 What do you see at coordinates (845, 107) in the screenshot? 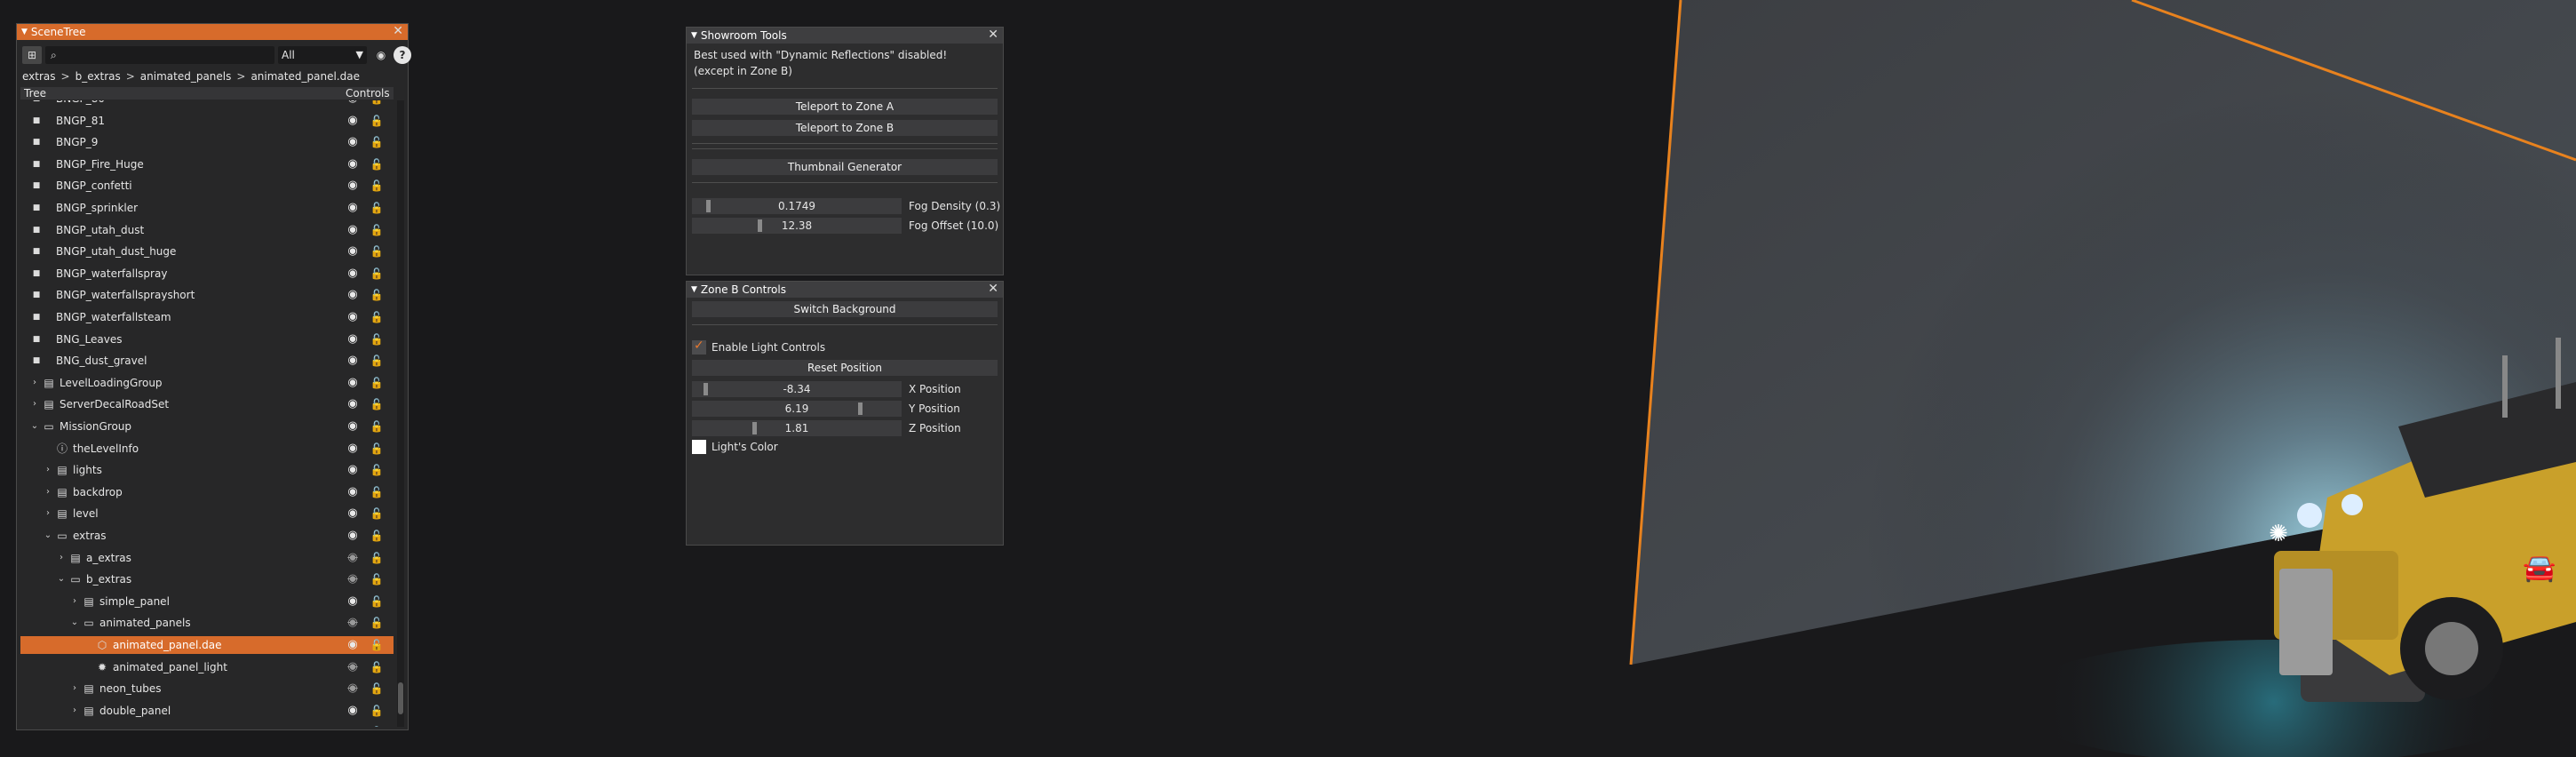
I see `teleport-zone-a-button: Teleport to Zone A` at bounding box center [845, 107].